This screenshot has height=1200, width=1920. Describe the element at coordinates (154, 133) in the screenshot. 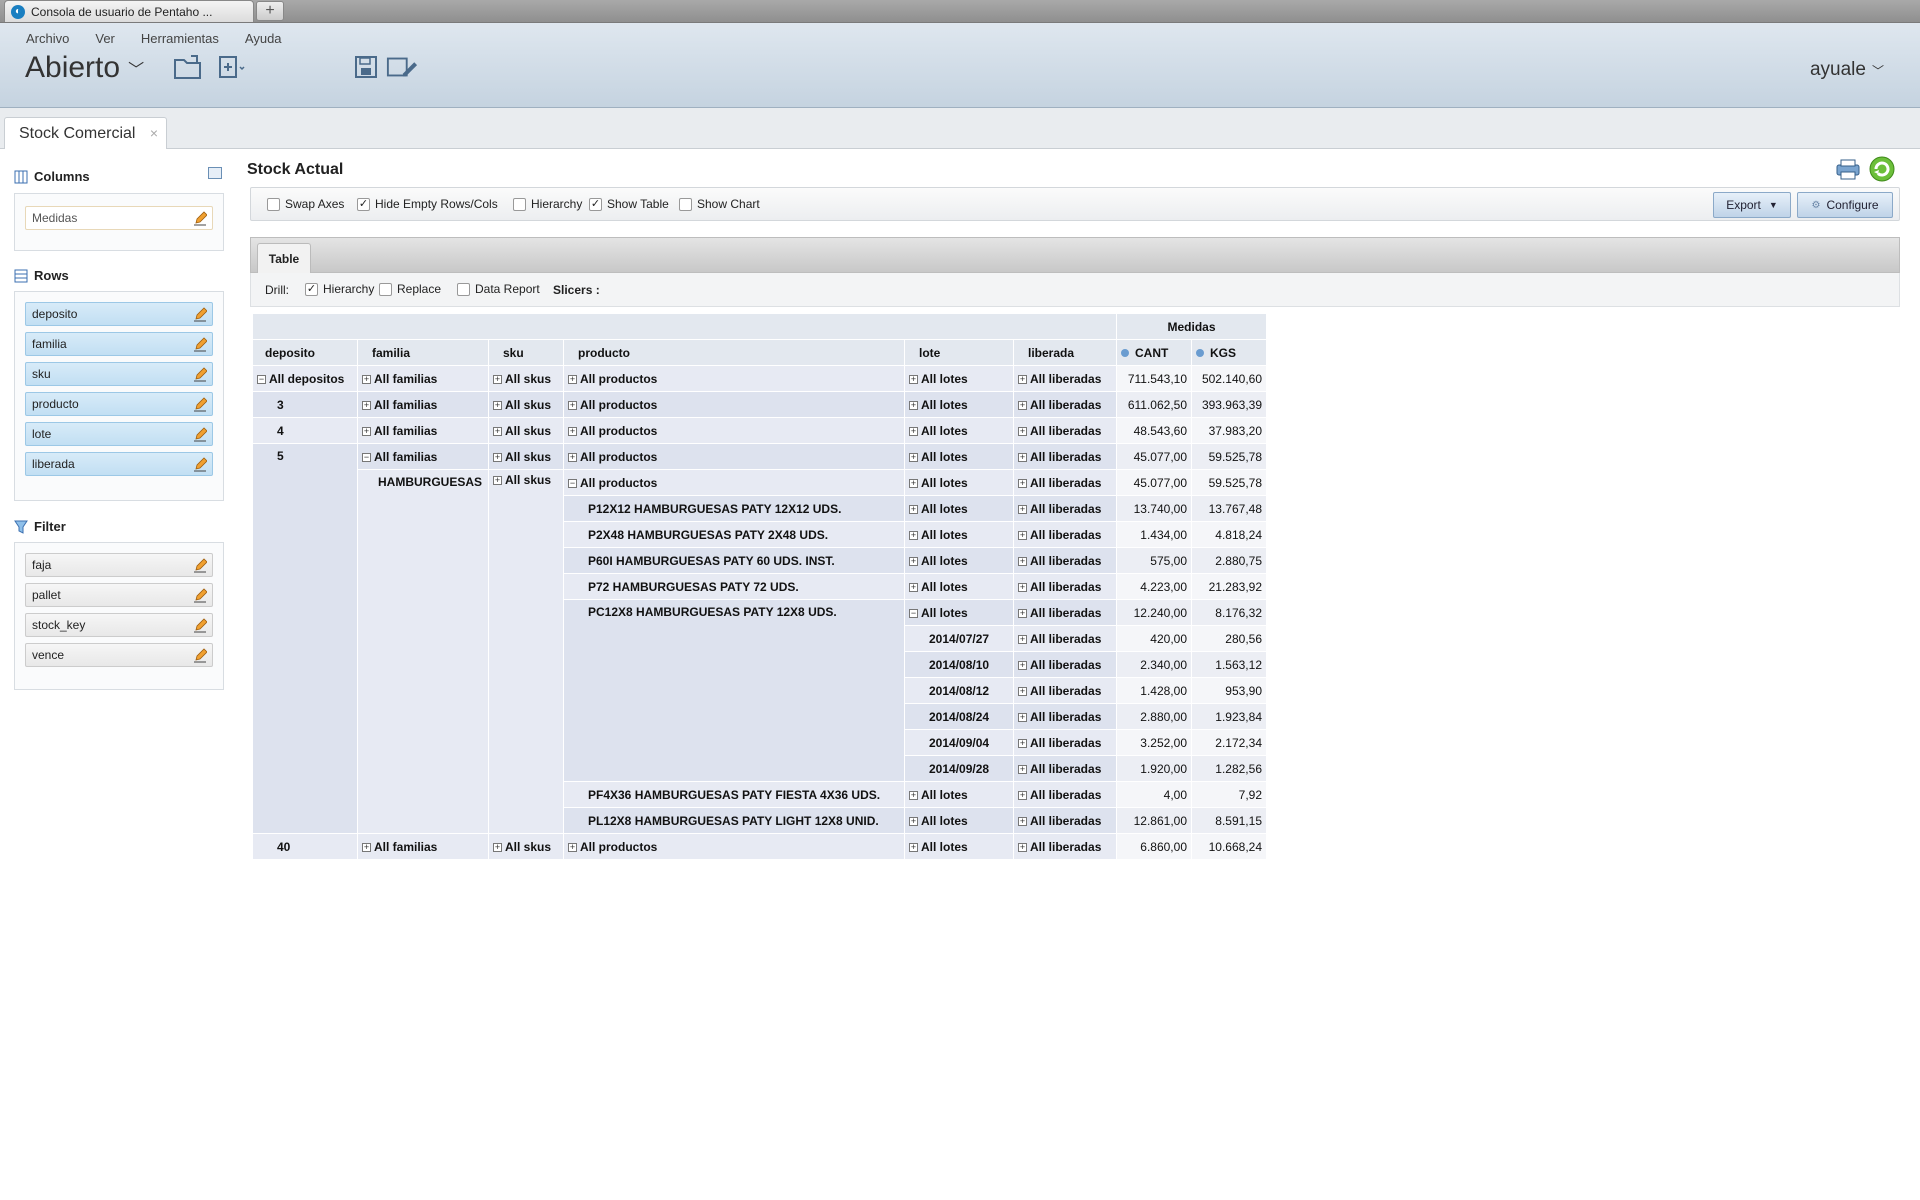

I see `close-icon: ×` at that location.